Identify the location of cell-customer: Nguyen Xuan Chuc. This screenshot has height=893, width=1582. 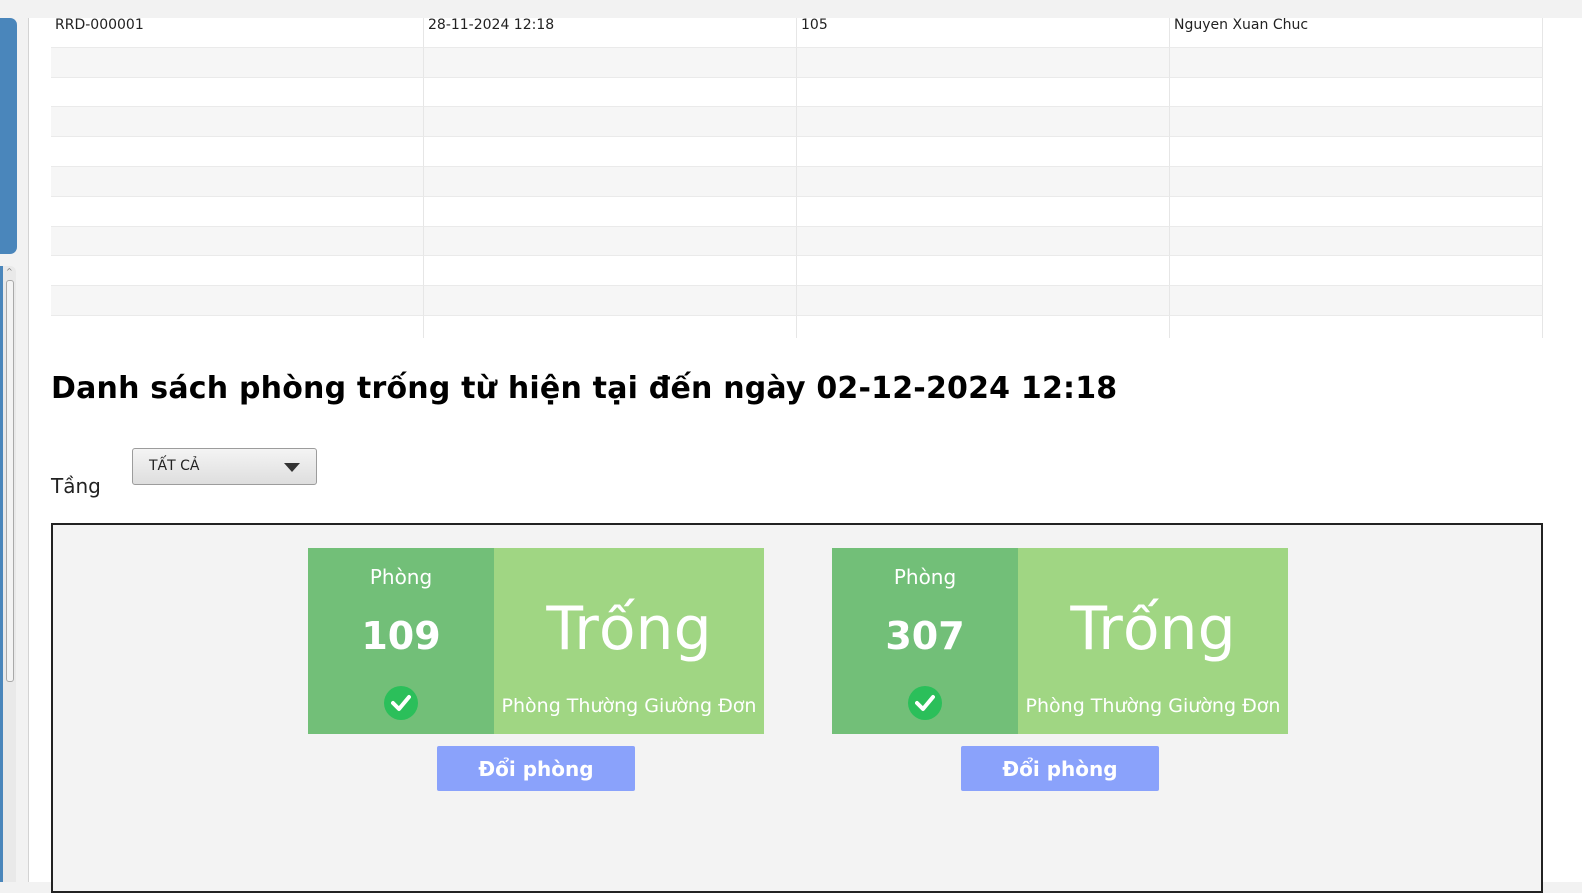
(1356, 33).